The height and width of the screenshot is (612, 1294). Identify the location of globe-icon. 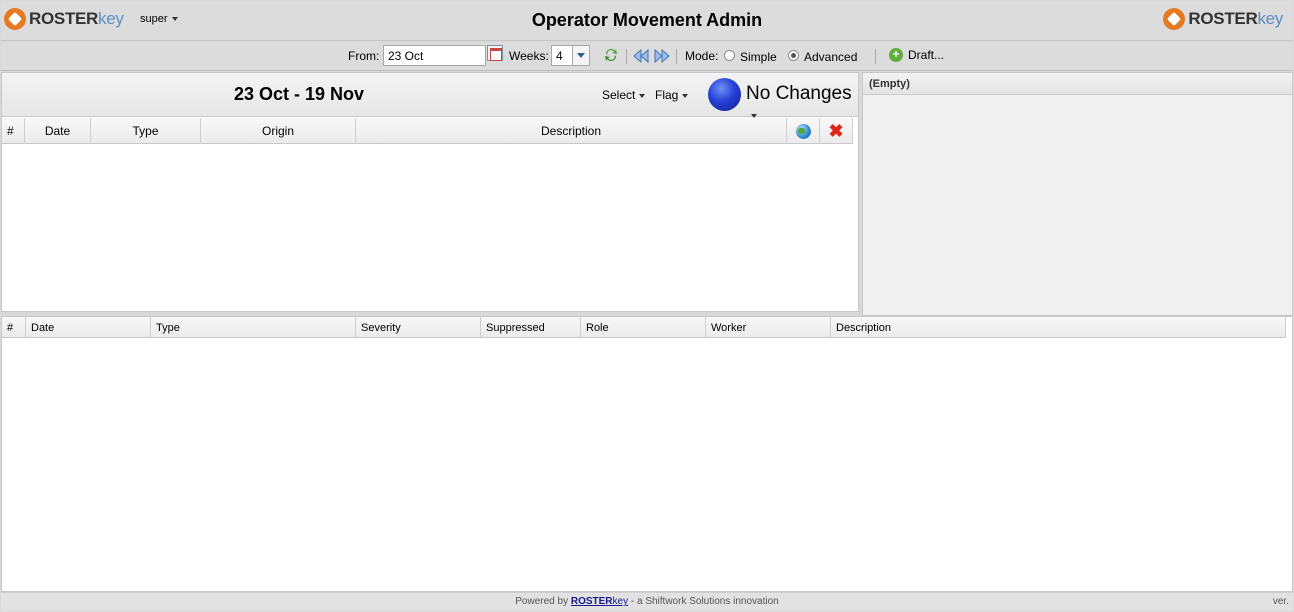
(803, 131).